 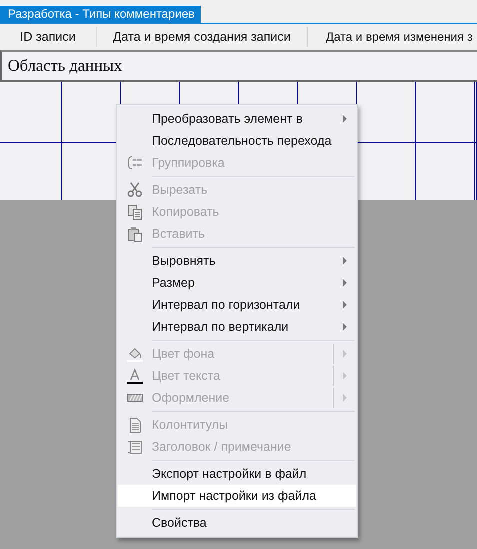 I want to click on text-color-icon, so click(x=135, y=376).